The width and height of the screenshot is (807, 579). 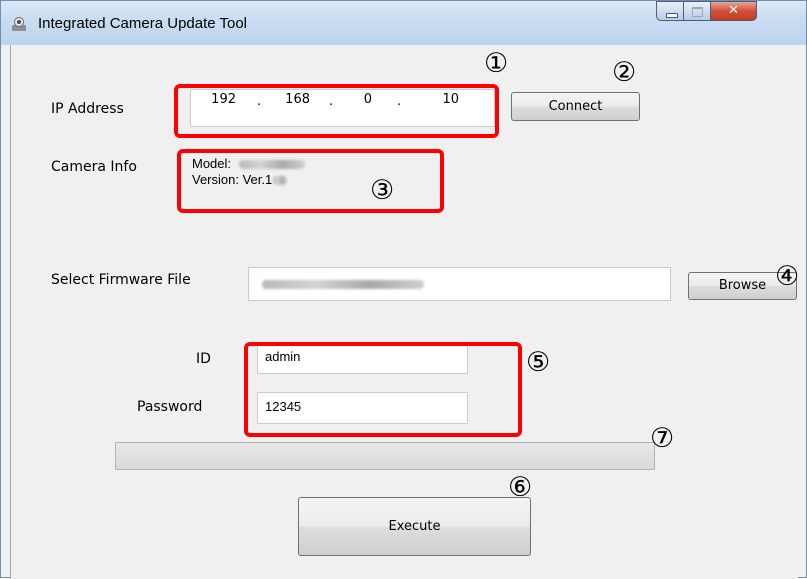 I want to click on annotation-marker-2: ②, so click(x=624, y=72).